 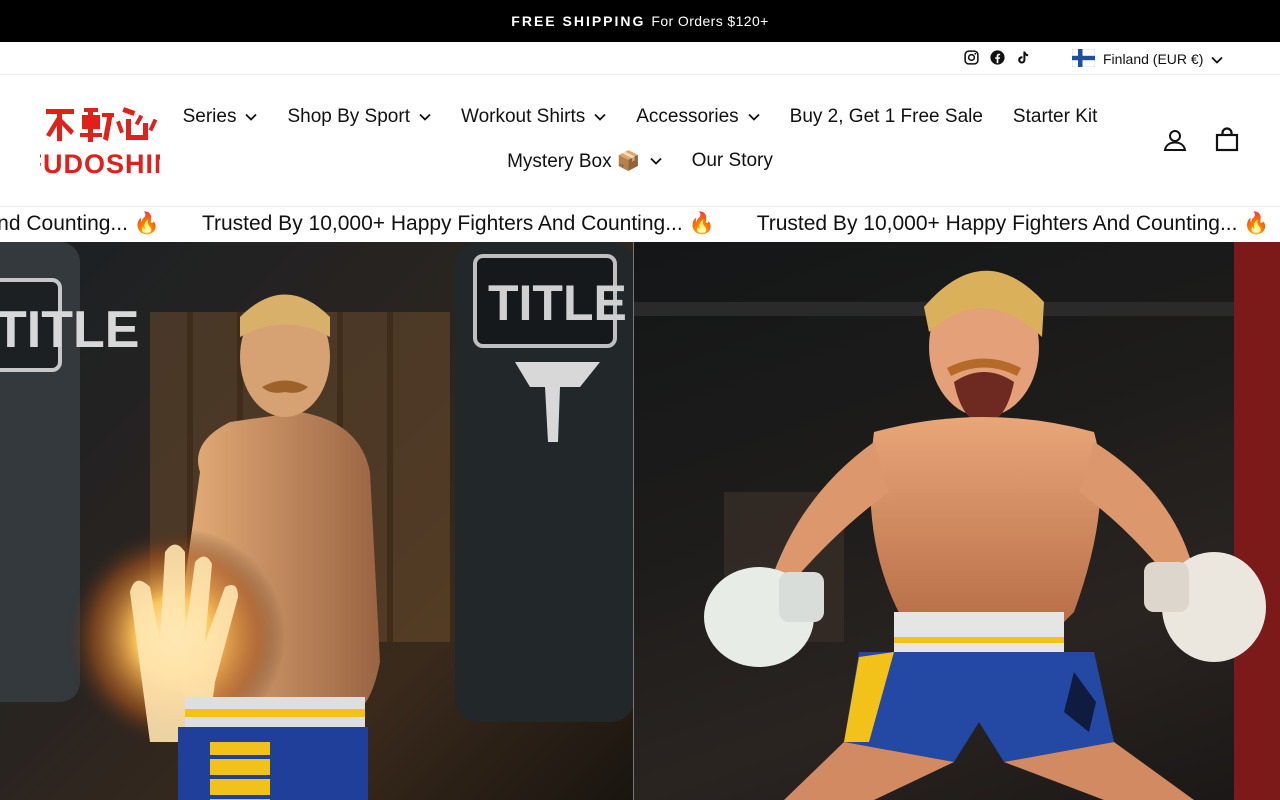 What do you see at coordinates (578, 21) in the screenshot?
I see `announcement-strong: FREE SHIPPING` at bounding box center [578, 21].